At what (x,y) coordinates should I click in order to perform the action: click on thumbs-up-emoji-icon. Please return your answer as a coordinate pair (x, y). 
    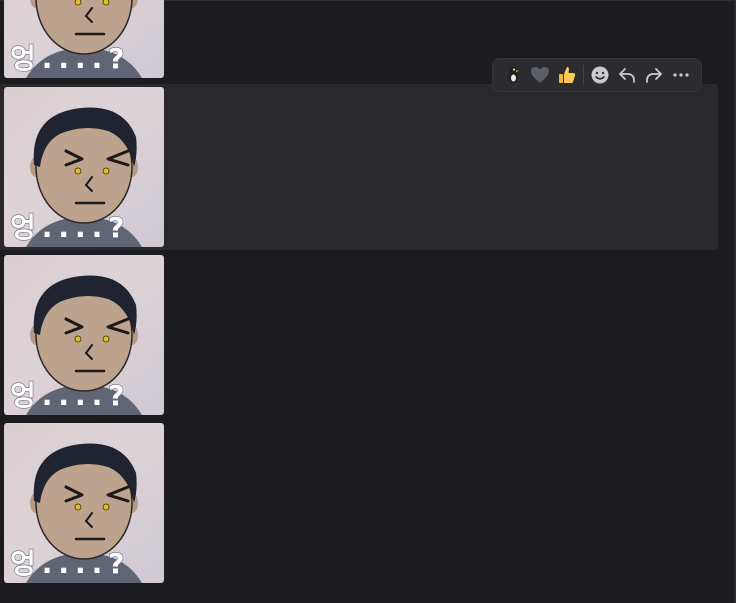
    Looking at the image, I should click on (566, 75).